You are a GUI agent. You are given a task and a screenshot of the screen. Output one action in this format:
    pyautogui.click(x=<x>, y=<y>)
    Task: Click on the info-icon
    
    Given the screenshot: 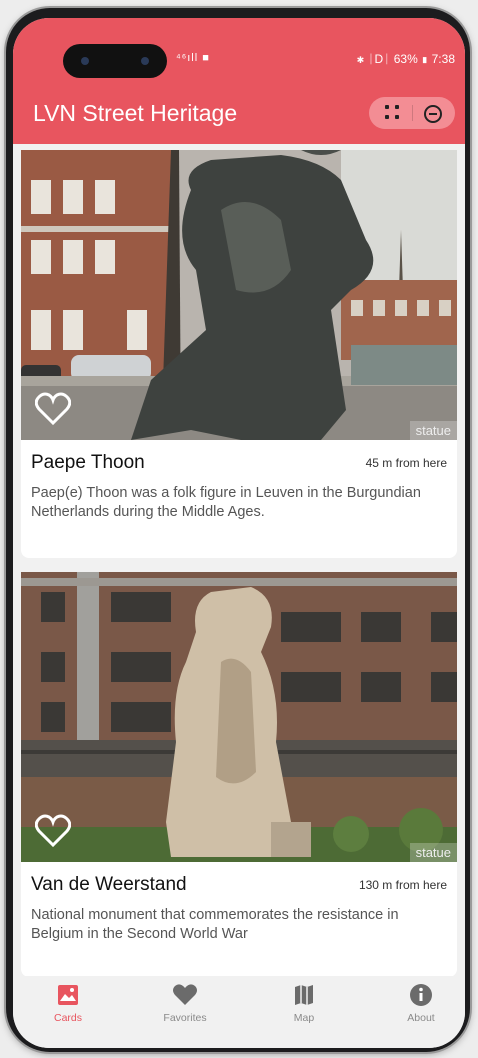 What is the action you would take?
    pyautogui.click(x=421, y=995)
    